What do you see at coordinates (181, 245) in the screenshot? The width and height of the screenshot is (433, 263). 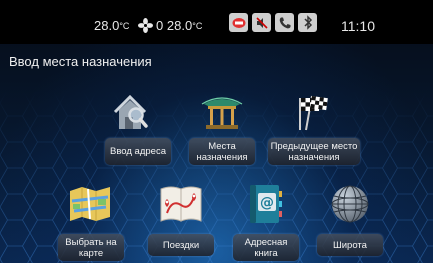 I see `tile-trips-label: Поездки` at bounding box center [181, 245].